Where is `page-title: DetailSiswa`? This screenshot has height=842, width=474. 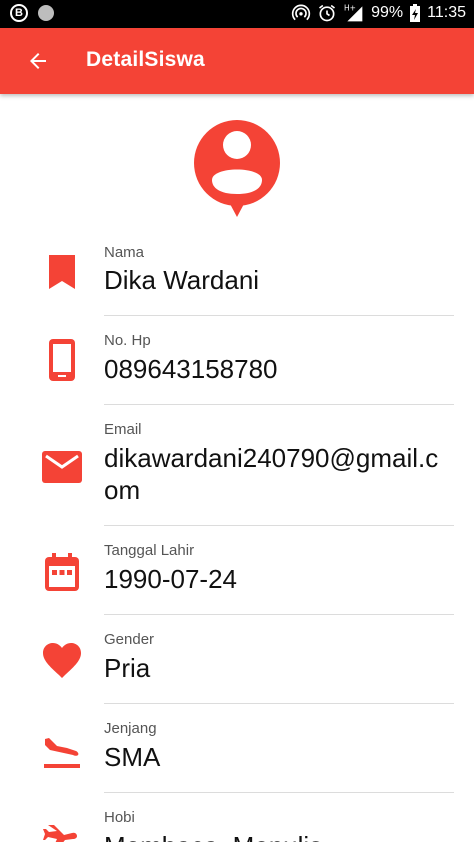 page-title: DetailSiswa is located at coordinates (145, 59).